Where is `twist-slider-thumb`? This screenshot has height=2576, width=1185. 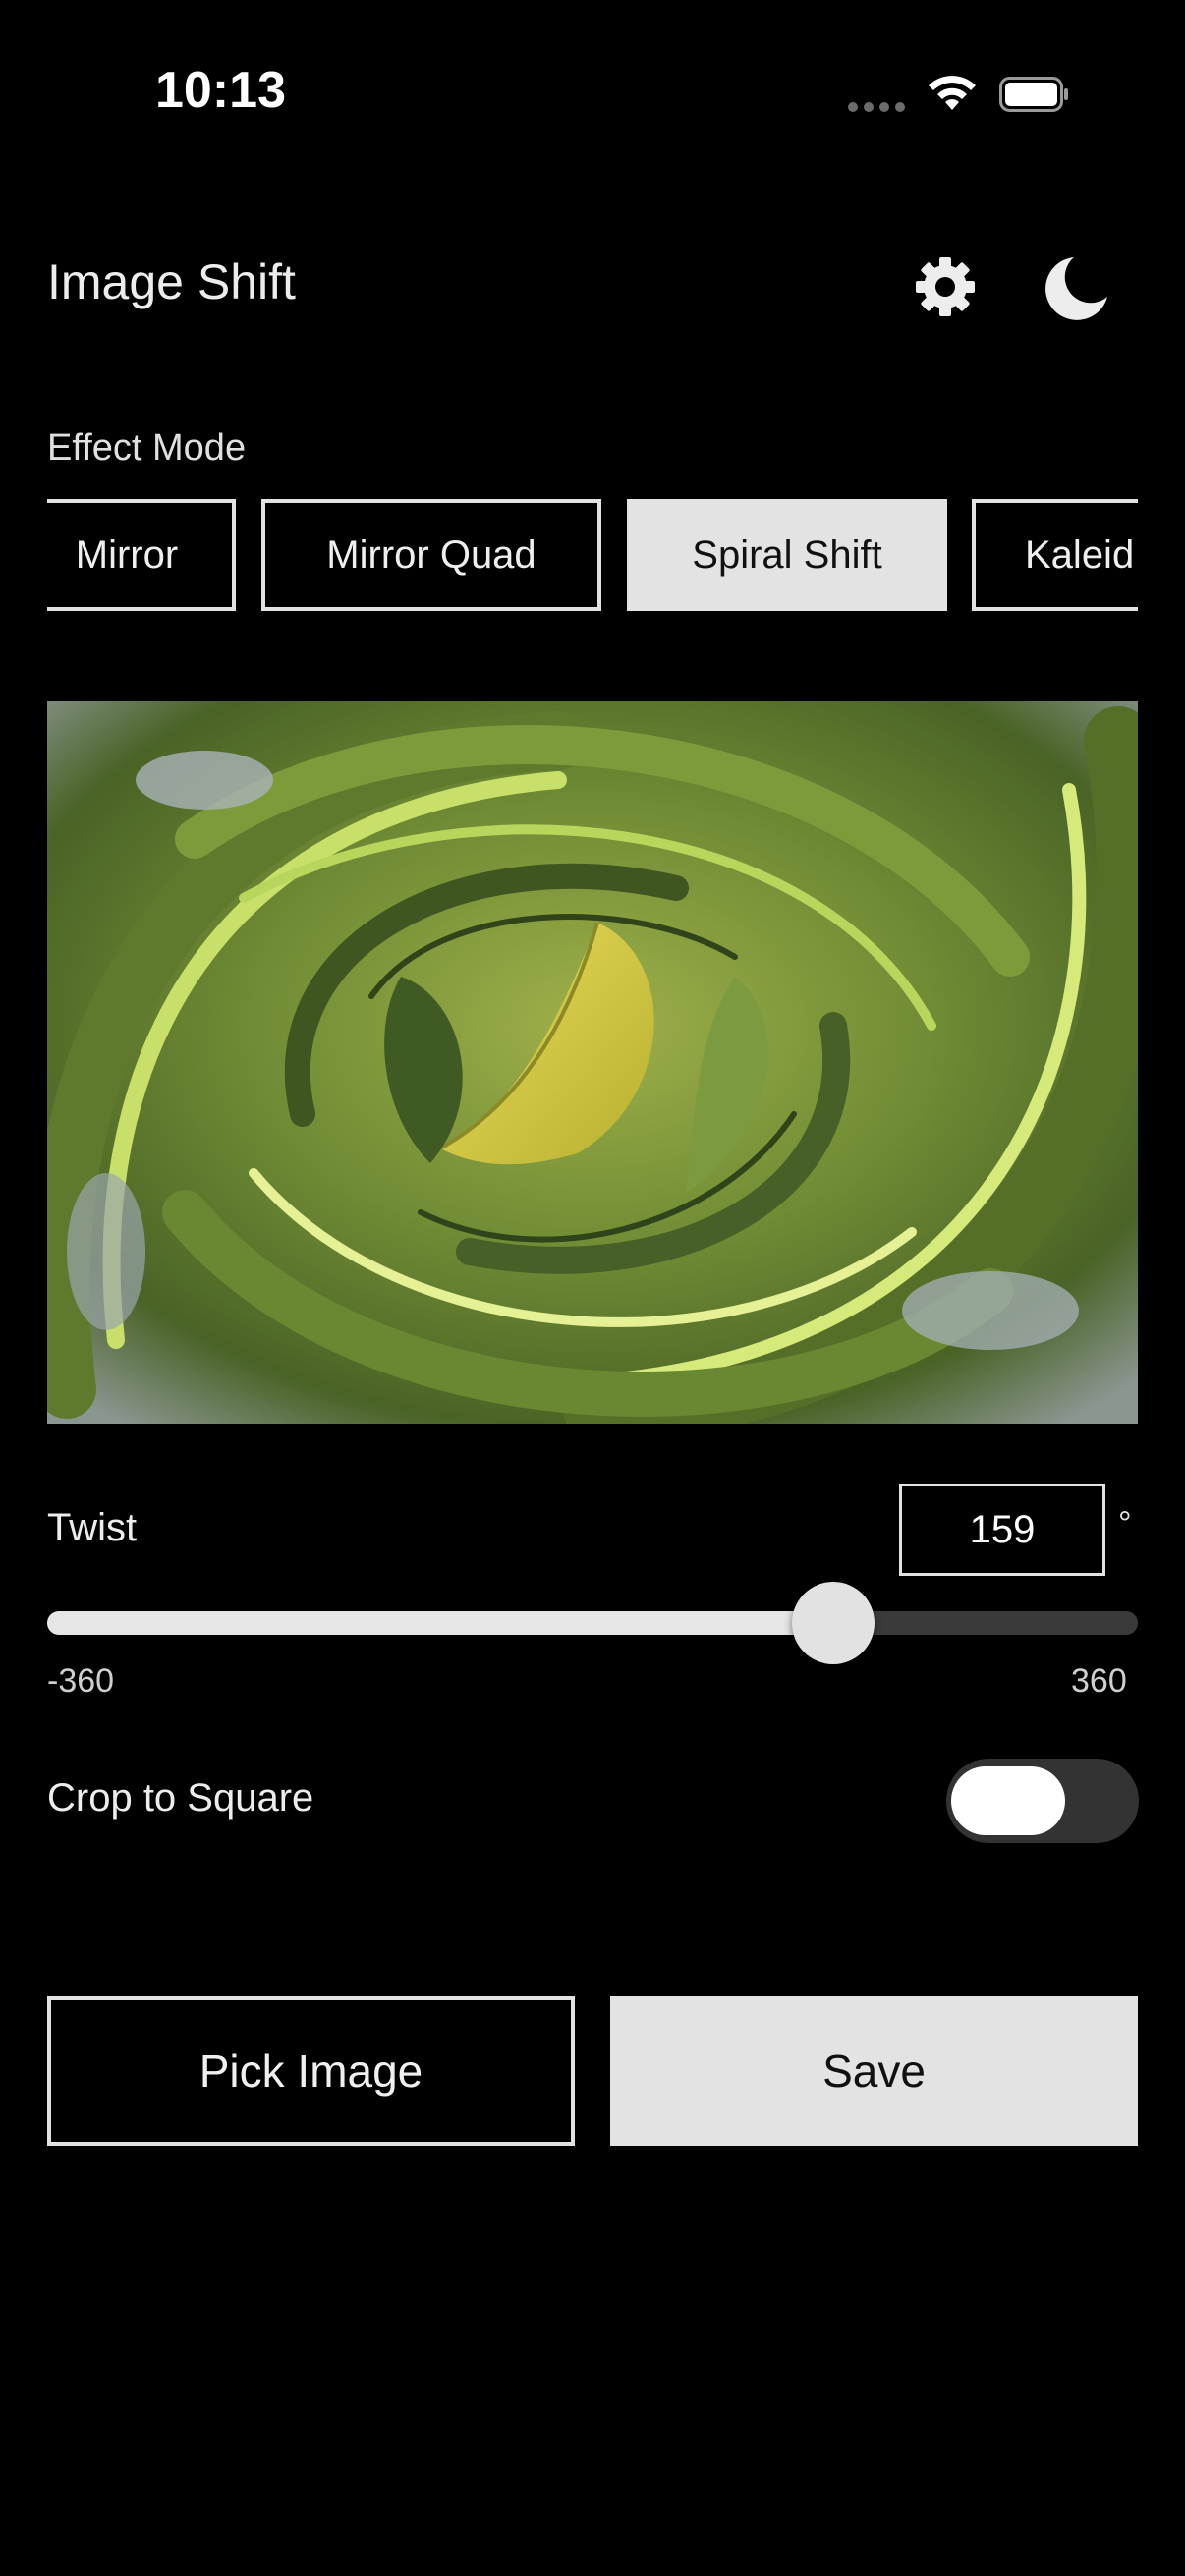
twist-slider-thumb is located at coordinates (834, 1623).